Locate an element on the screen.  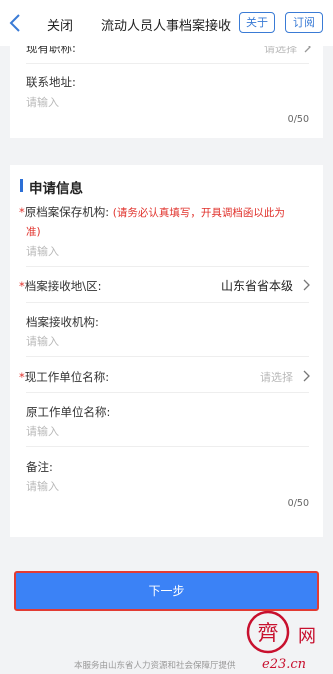
watermark-side-text: 网 is located at coordinates (307, 636).